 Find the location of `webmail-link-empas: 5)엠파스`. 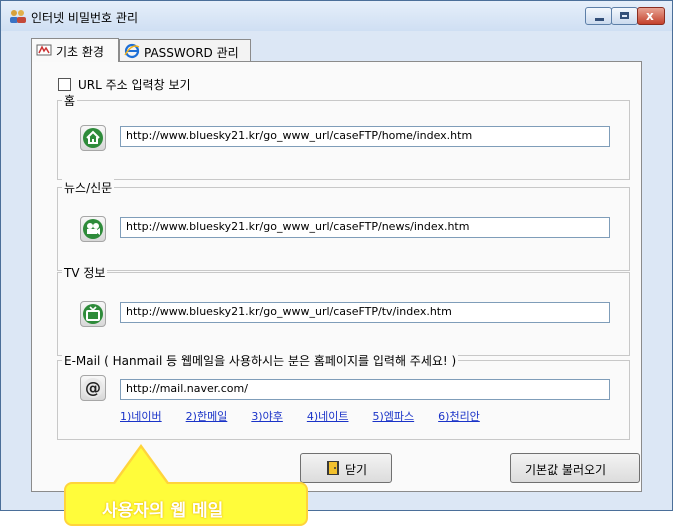

webmail-link-empas: 5)엠파스 is located at coordinates (394, 416).